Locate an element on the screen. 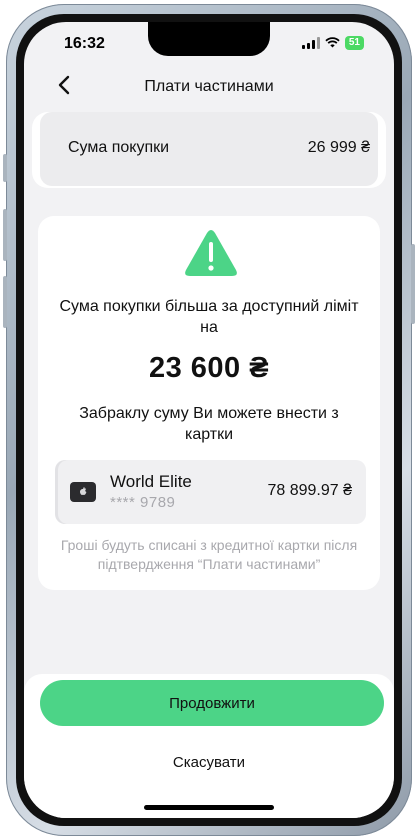 The width and height of the screenshot is (418, 840). page-title: Плати частинами is located at coordinates (209, 86).